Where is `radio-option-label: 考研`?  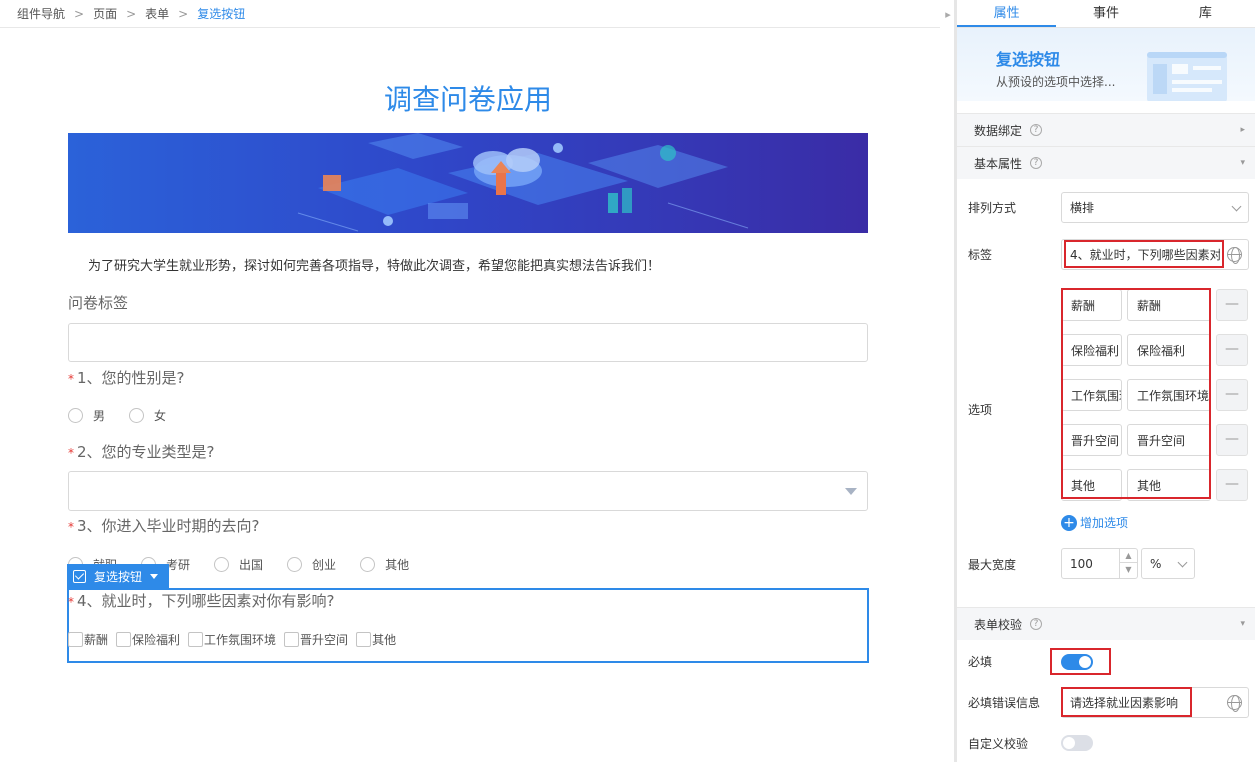 radio-option-label: 考研 is located at coordinates (178, 565).